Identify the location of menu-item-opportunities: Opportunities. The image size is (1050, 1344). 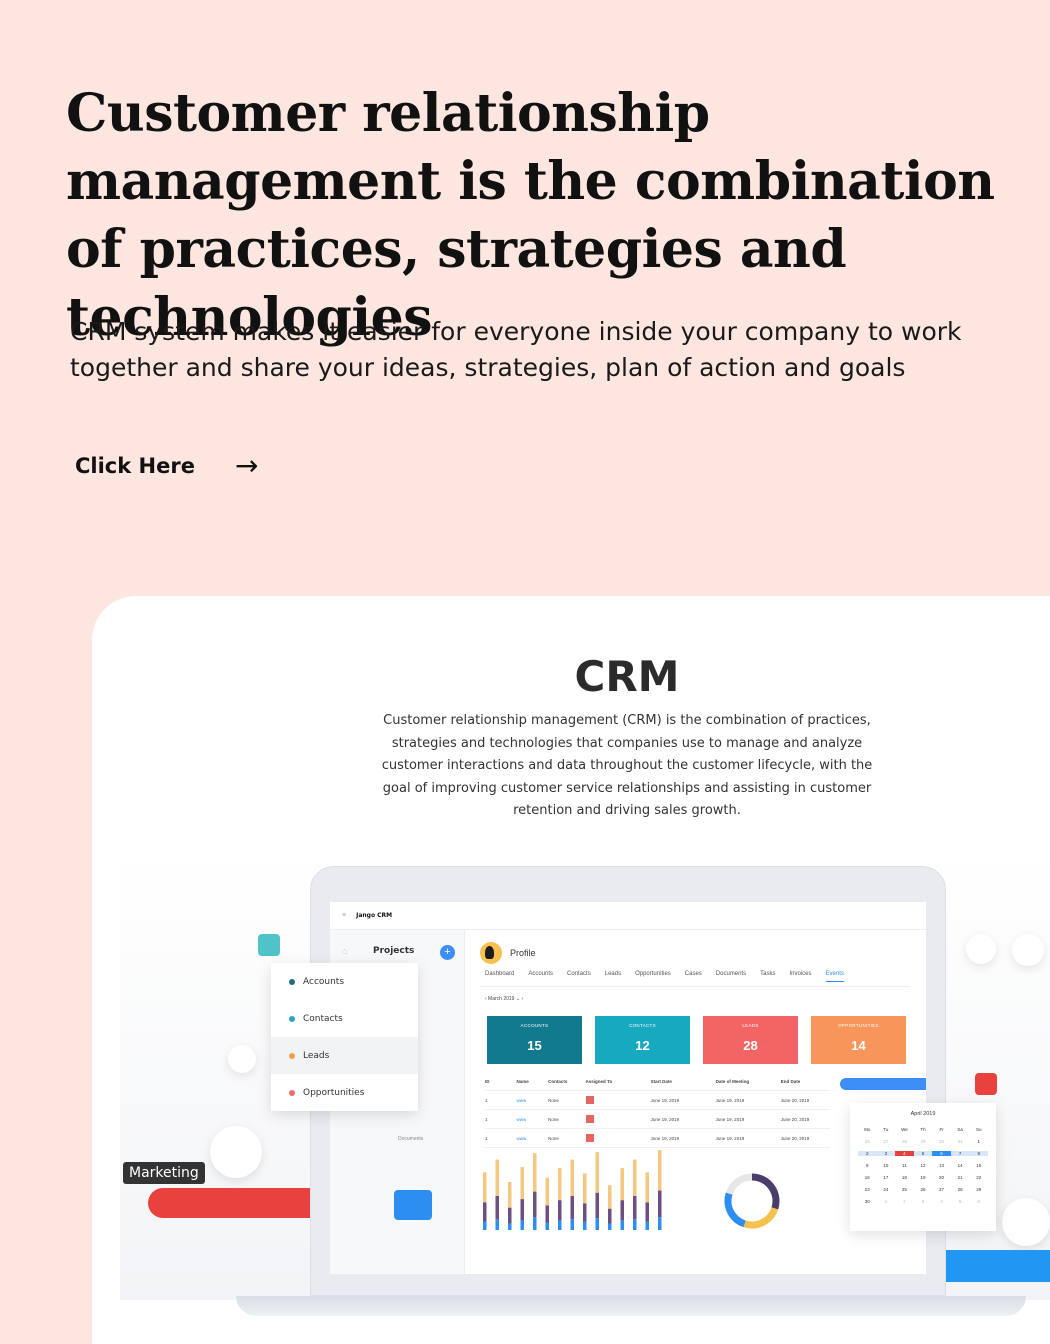
(344, 1092).